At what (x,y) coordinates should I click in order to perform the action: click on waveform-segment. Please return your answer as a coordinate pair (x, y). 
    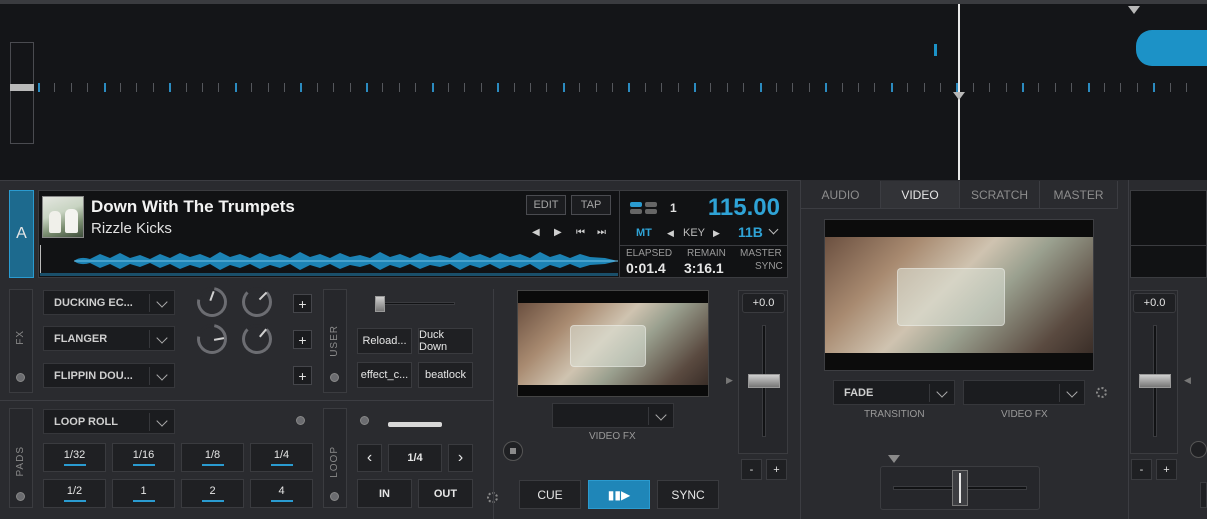
    Looking at the image, I should click on (1171, 48).